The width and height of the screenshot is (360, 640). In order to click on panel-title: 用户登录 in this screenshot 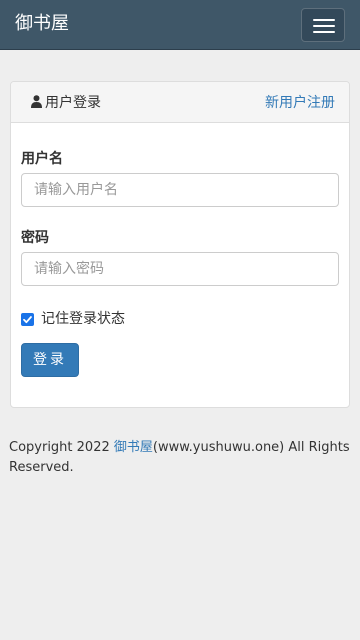, I will do `click(66, 103)`.